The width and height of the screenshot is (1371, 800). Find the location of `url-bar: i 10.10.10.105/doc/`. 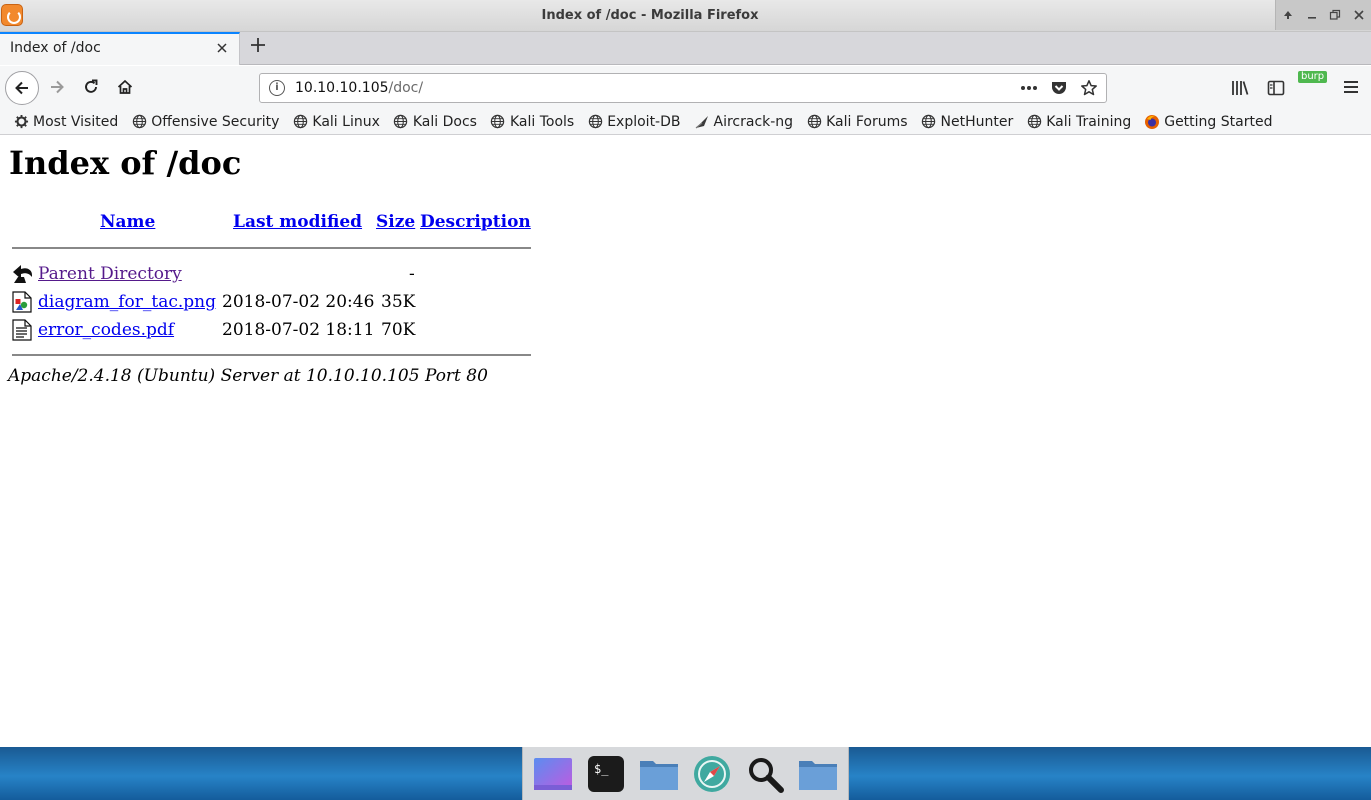

url-bar: i 10.10.10.105/doc/ is located at coordinates (683, 88).